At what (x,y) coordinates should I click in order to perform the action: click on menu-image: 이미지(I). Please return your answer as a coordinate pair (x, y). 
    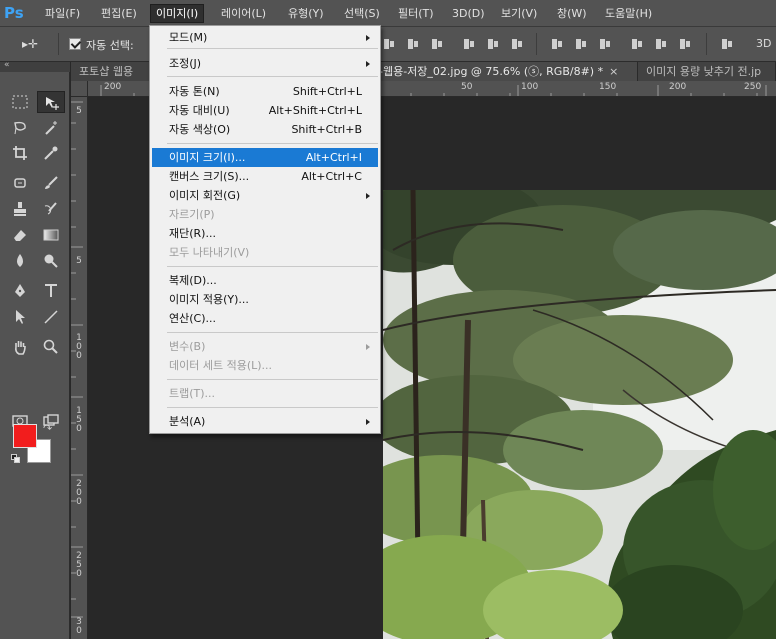
    Looking at the image, I should click on (177, 13).